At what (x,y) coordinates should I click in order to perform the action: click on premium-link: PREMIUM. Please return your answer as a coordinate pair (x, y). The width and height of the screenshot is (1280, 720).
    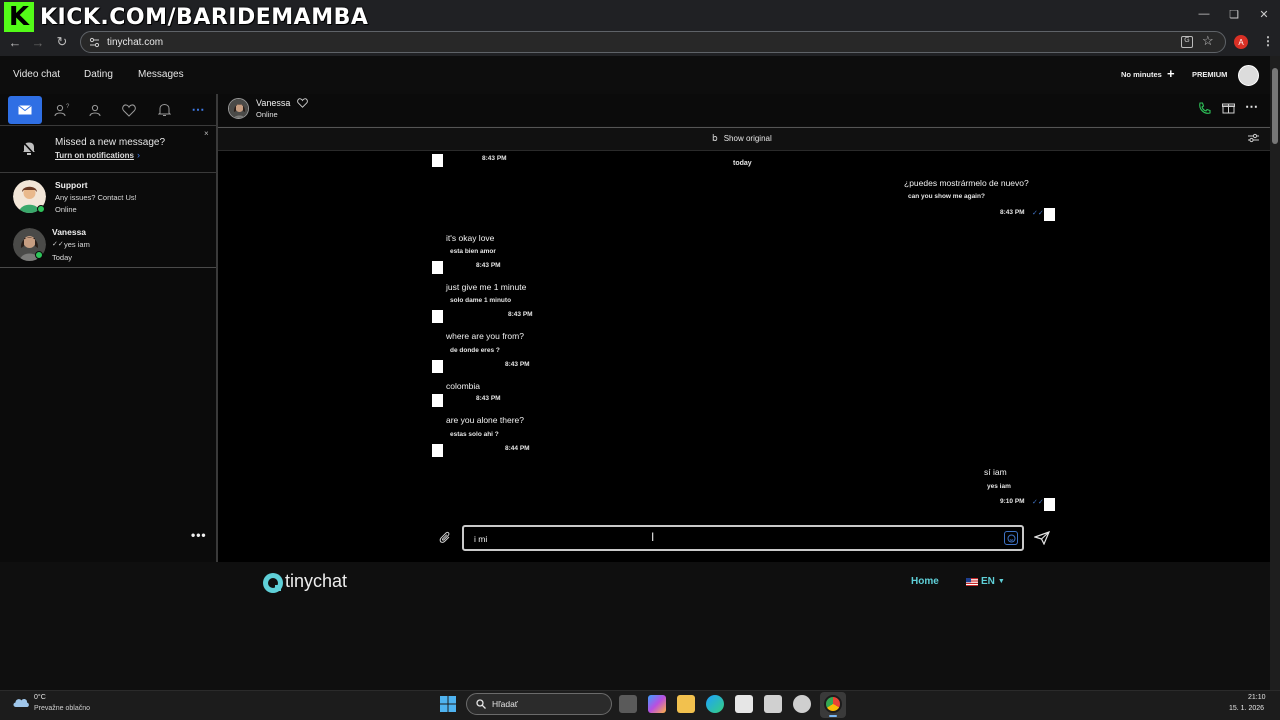
    Looking at the image, I should click on (1209, 74).